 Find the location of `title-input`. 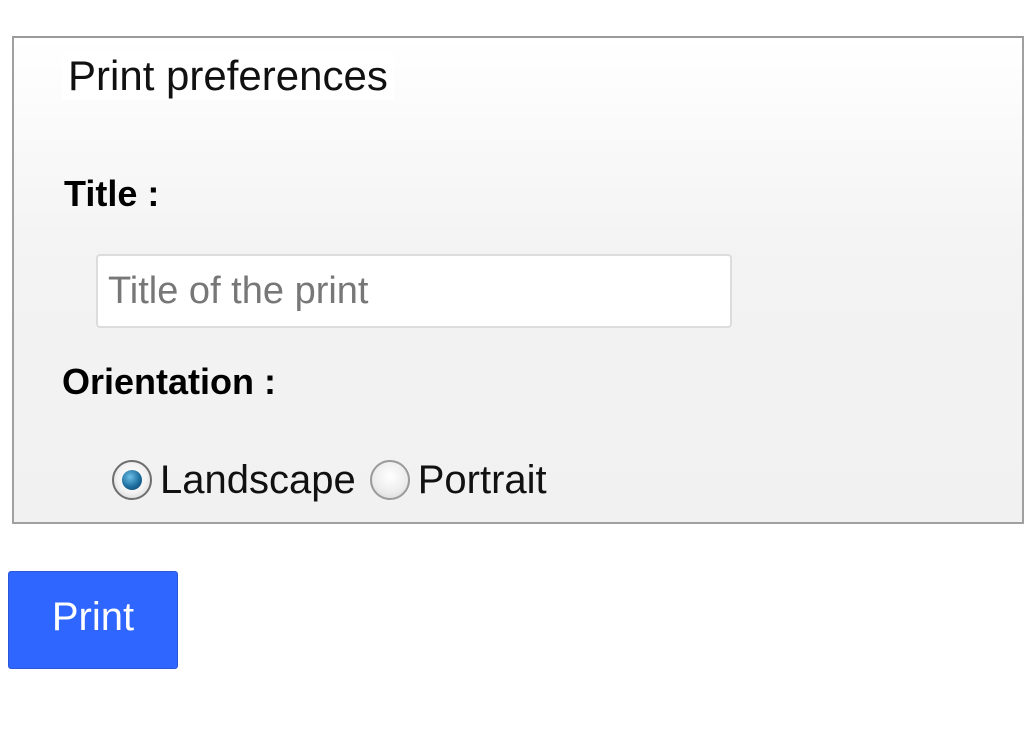

title-input is located at coordinates (414, 291).